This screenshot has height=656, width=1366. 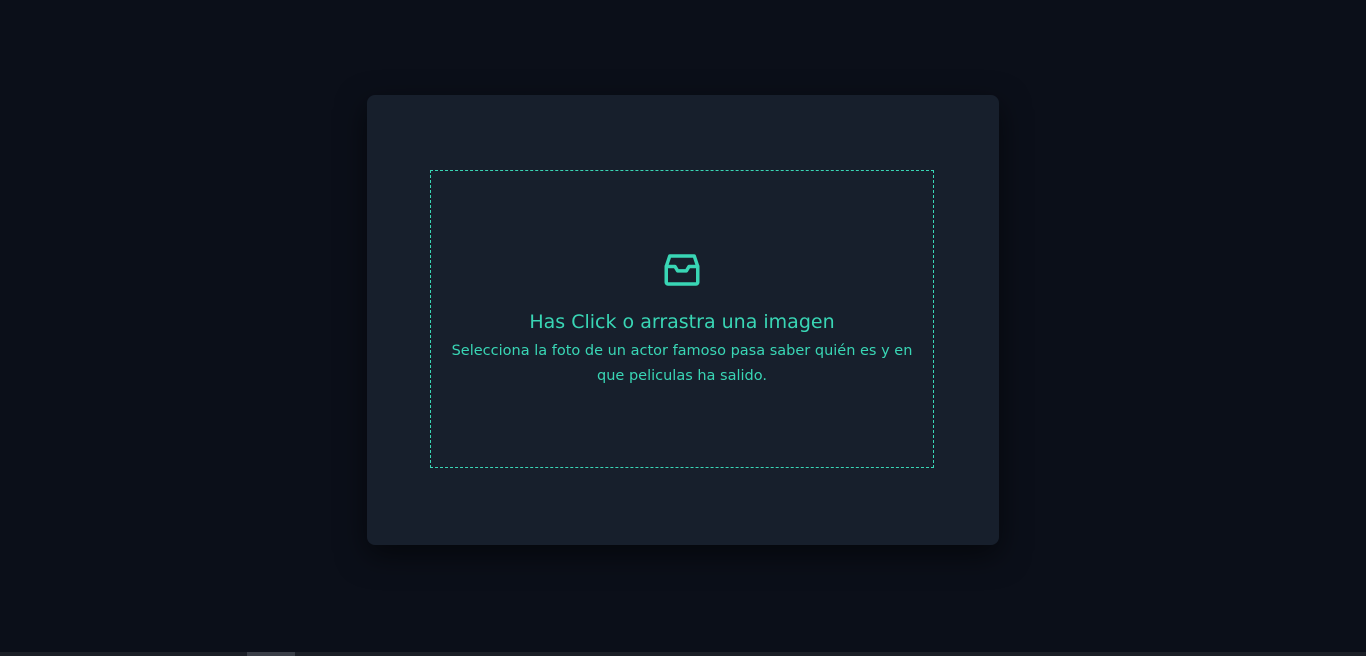 I want to click on dropzone-title: Has Click o arrastra una imagen, so click(x=682, y=322).